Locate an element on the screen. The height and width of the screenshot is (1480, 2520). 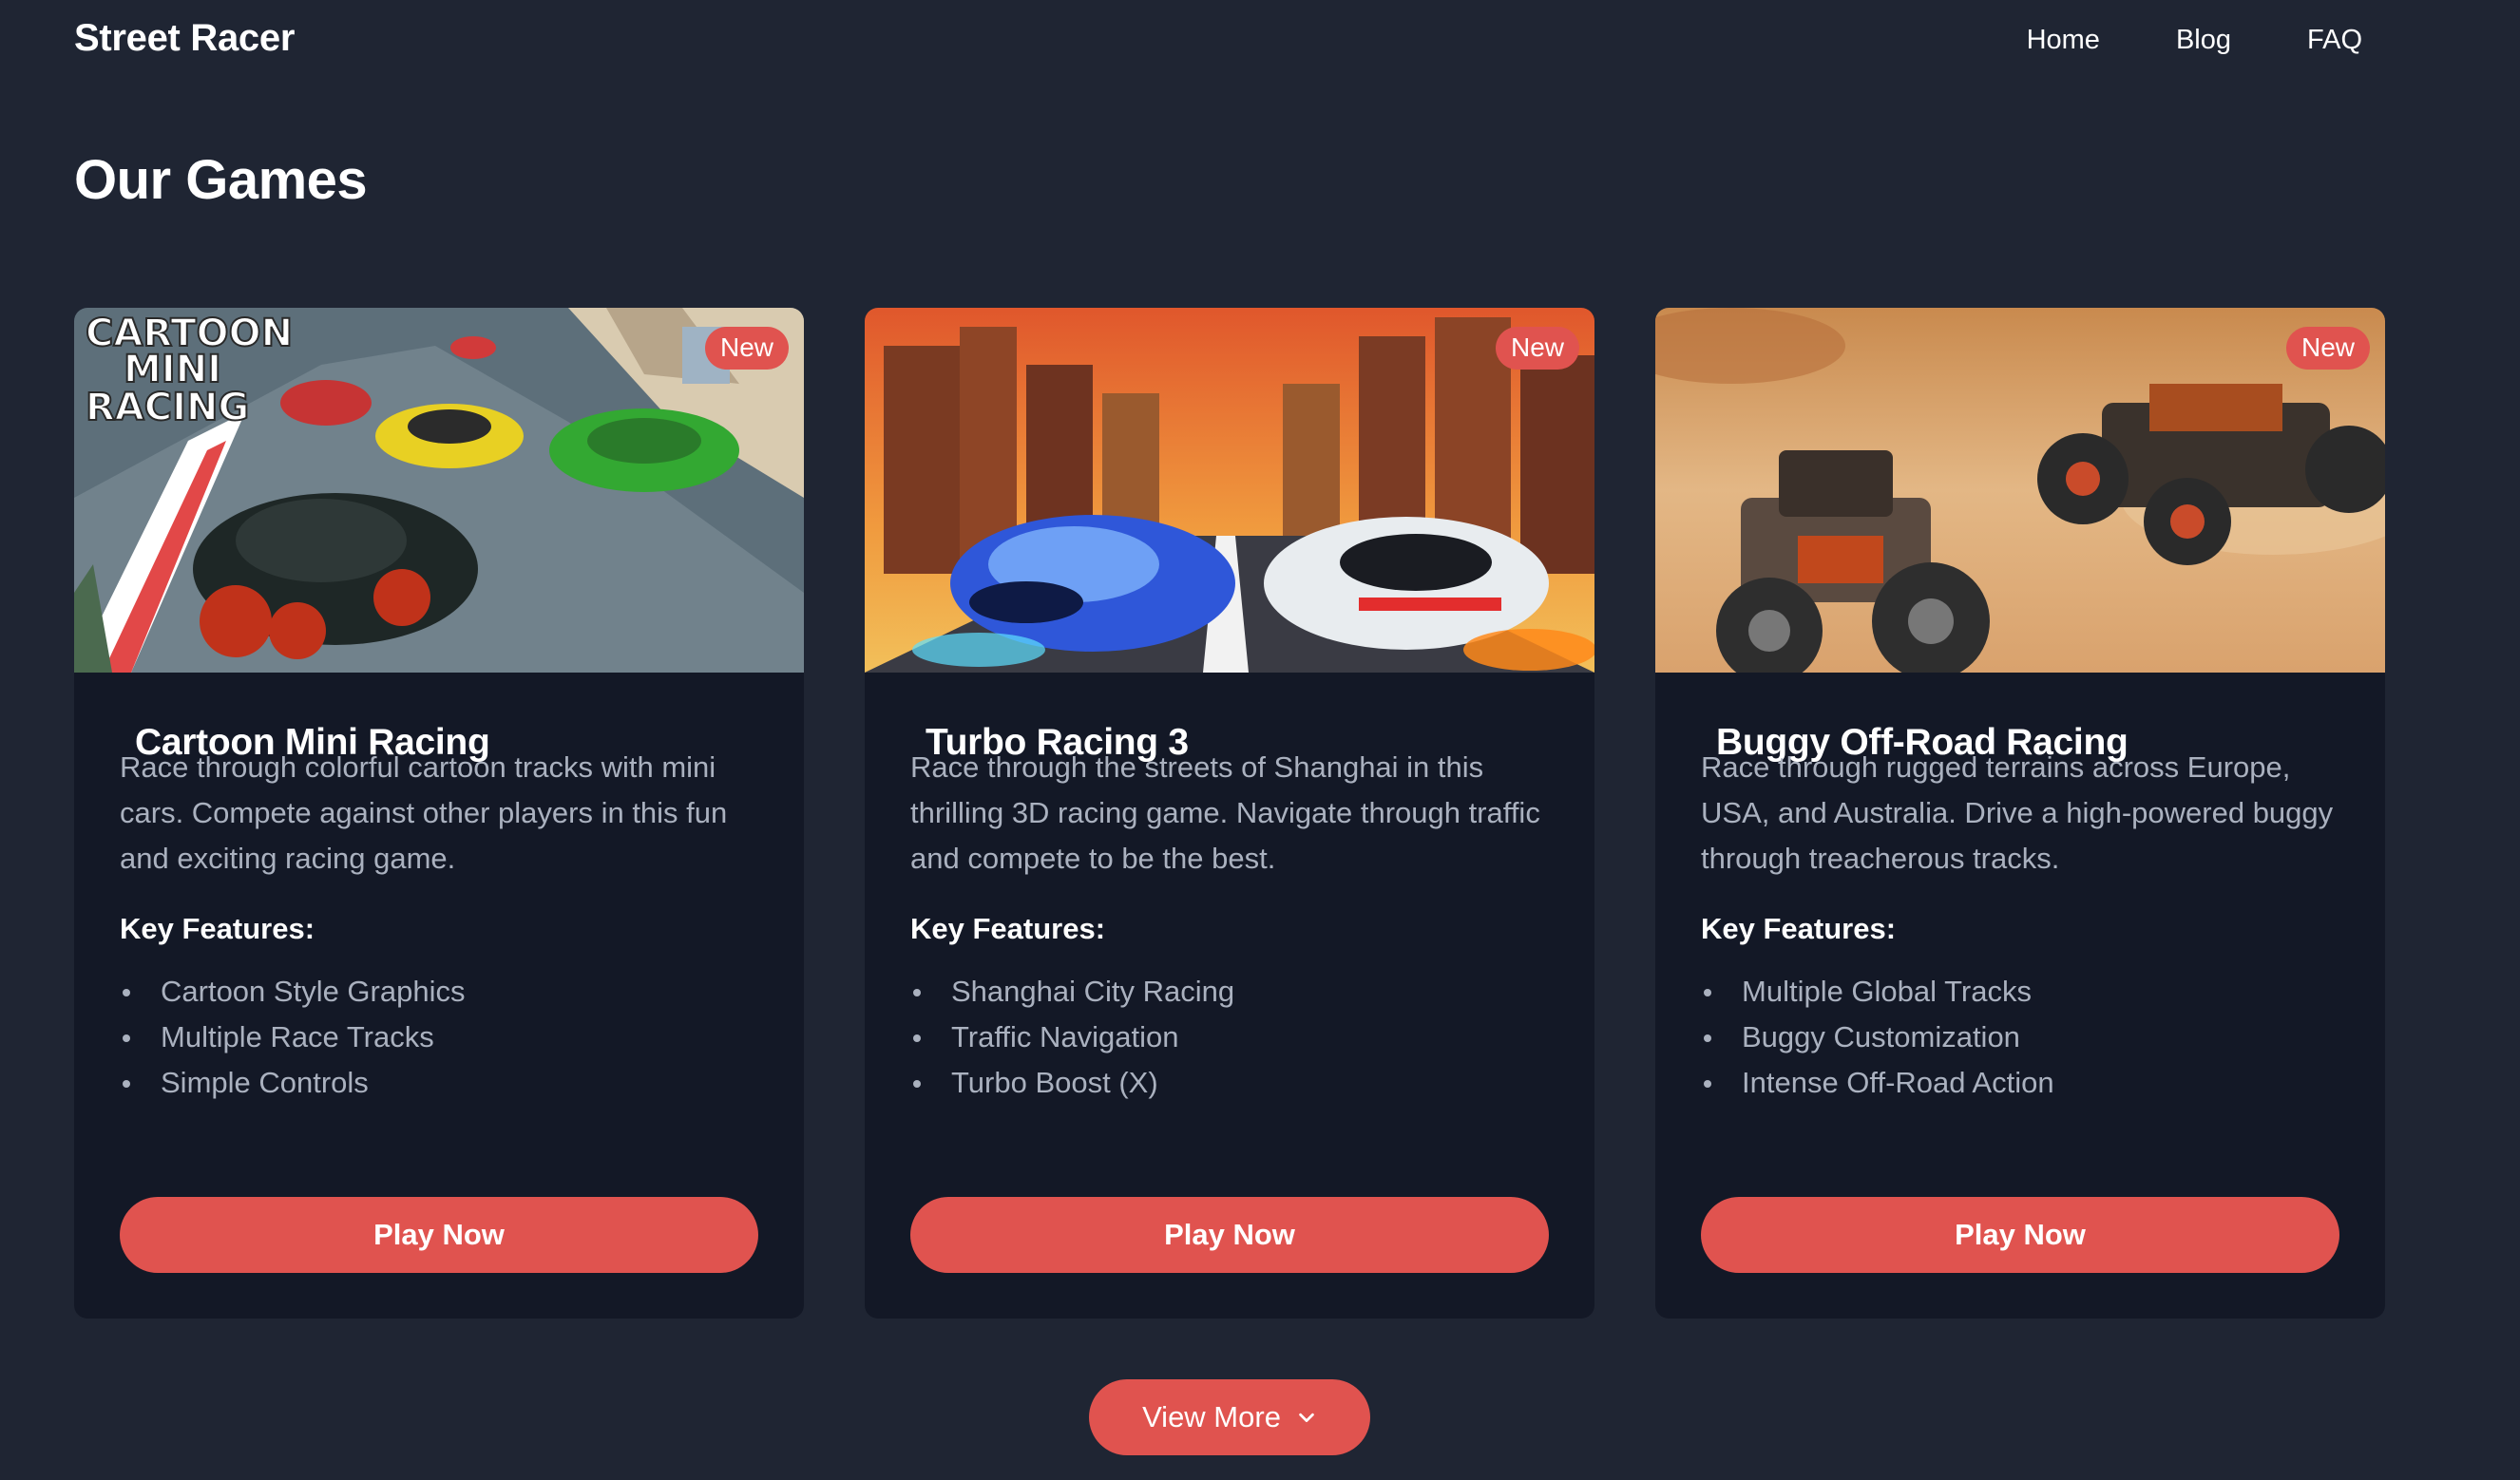
nav-link-blog: Blog is located at coordinates (2203, 40).